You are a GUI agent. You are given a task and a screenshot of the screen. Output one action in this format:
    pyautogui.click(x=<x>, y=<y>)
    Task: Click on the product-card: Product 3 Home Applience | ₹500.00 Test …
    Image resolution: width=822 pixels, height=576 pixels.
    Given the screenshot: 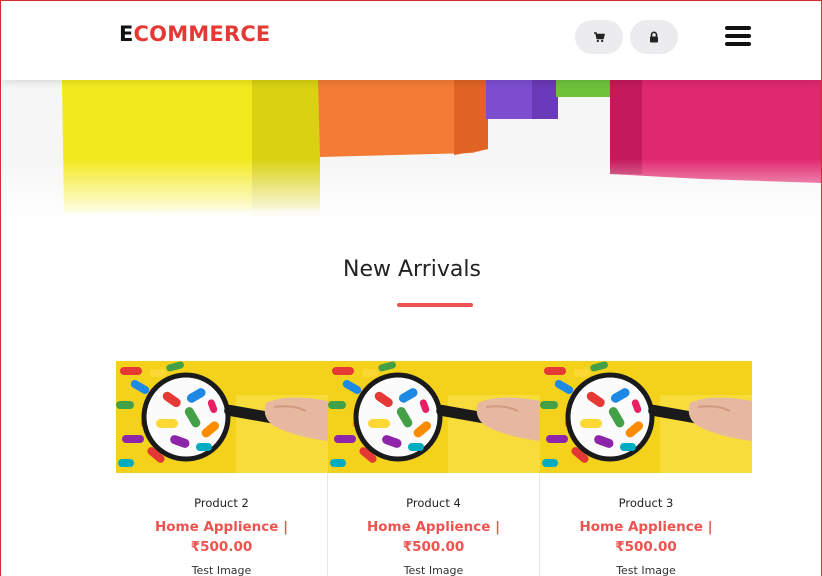 What is the action you would take?
    pyautogui.click(x=646, y=468)
    